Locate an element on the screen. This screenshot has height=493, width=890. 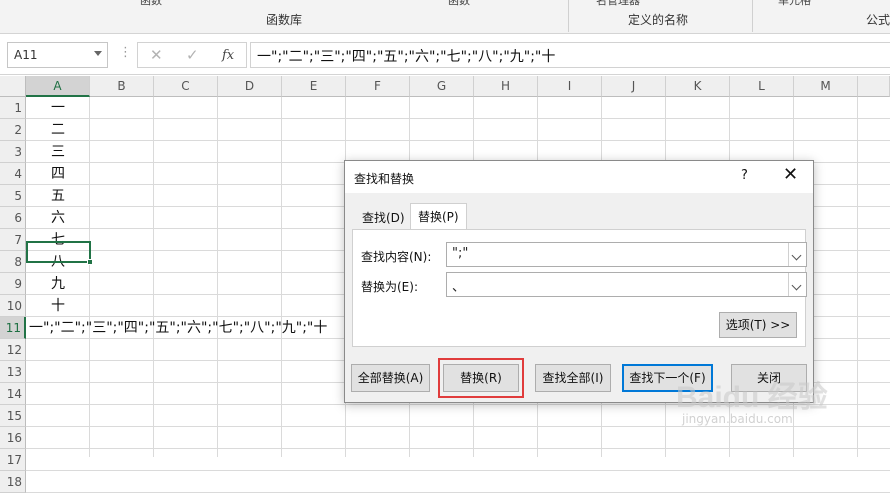
column-header-l: L is located at coordinates (762, 86).